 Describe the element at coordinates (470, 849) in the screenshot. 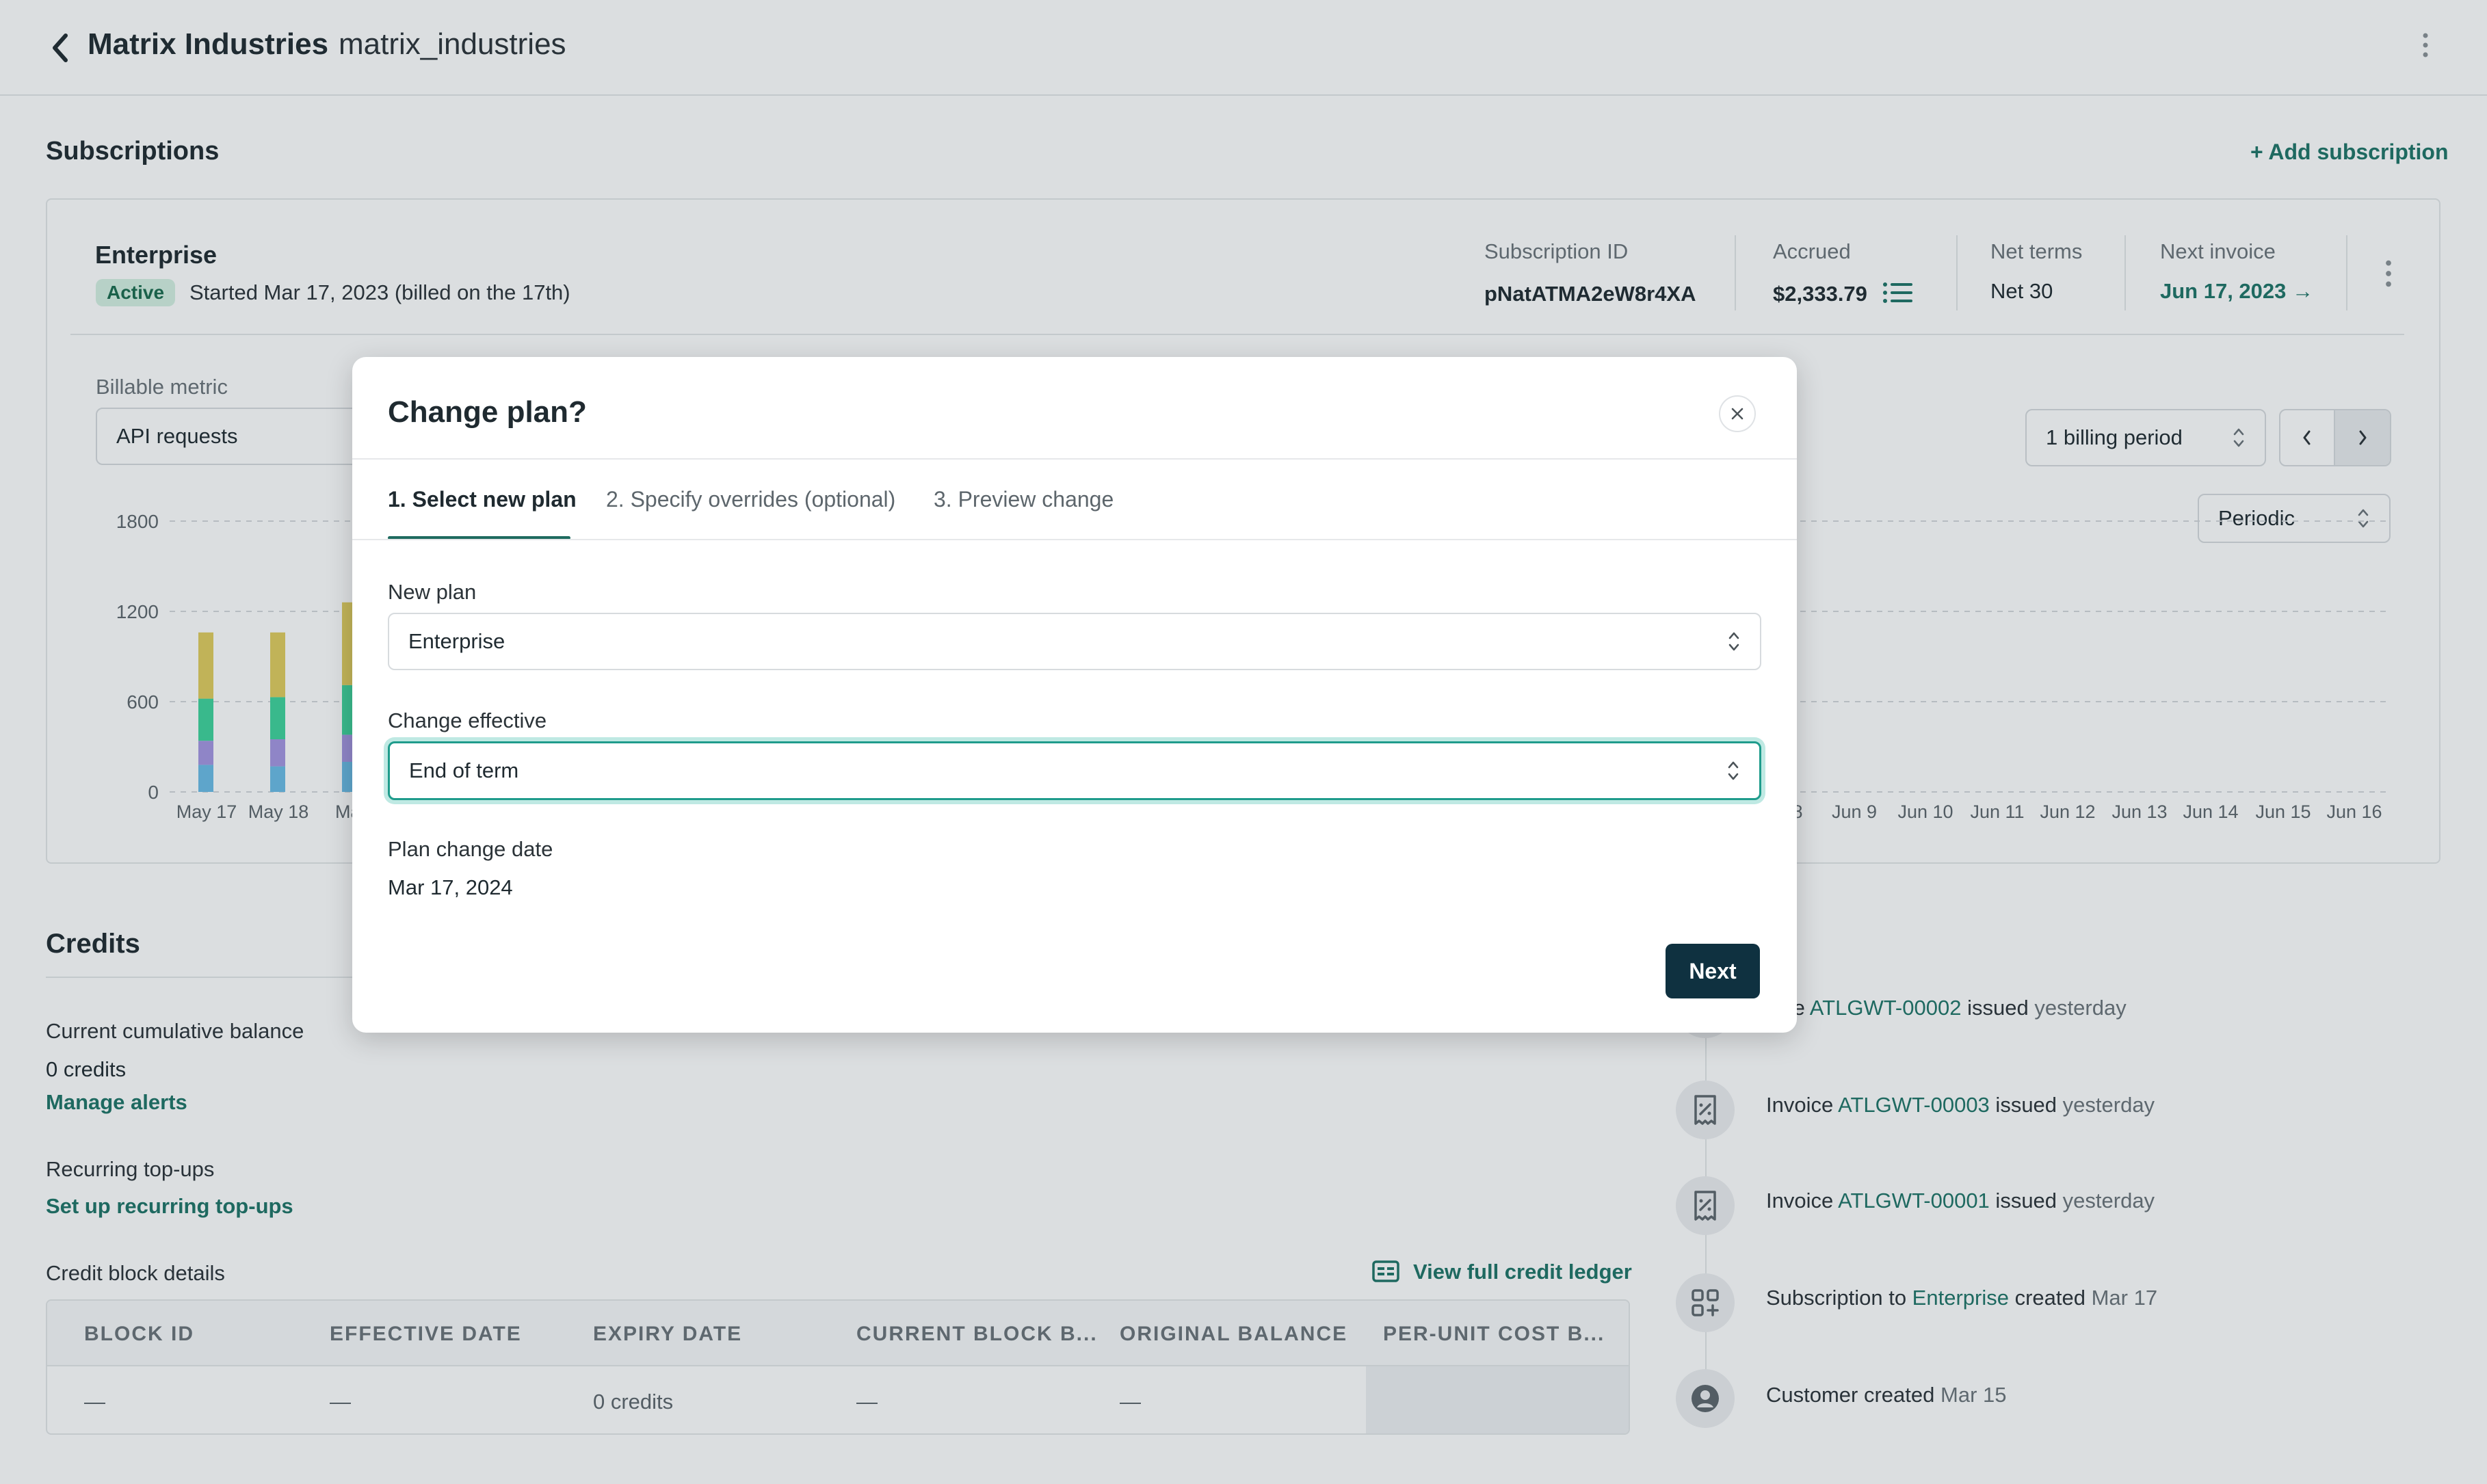

I see `plan-change-date-label: Plan change date` at that location.